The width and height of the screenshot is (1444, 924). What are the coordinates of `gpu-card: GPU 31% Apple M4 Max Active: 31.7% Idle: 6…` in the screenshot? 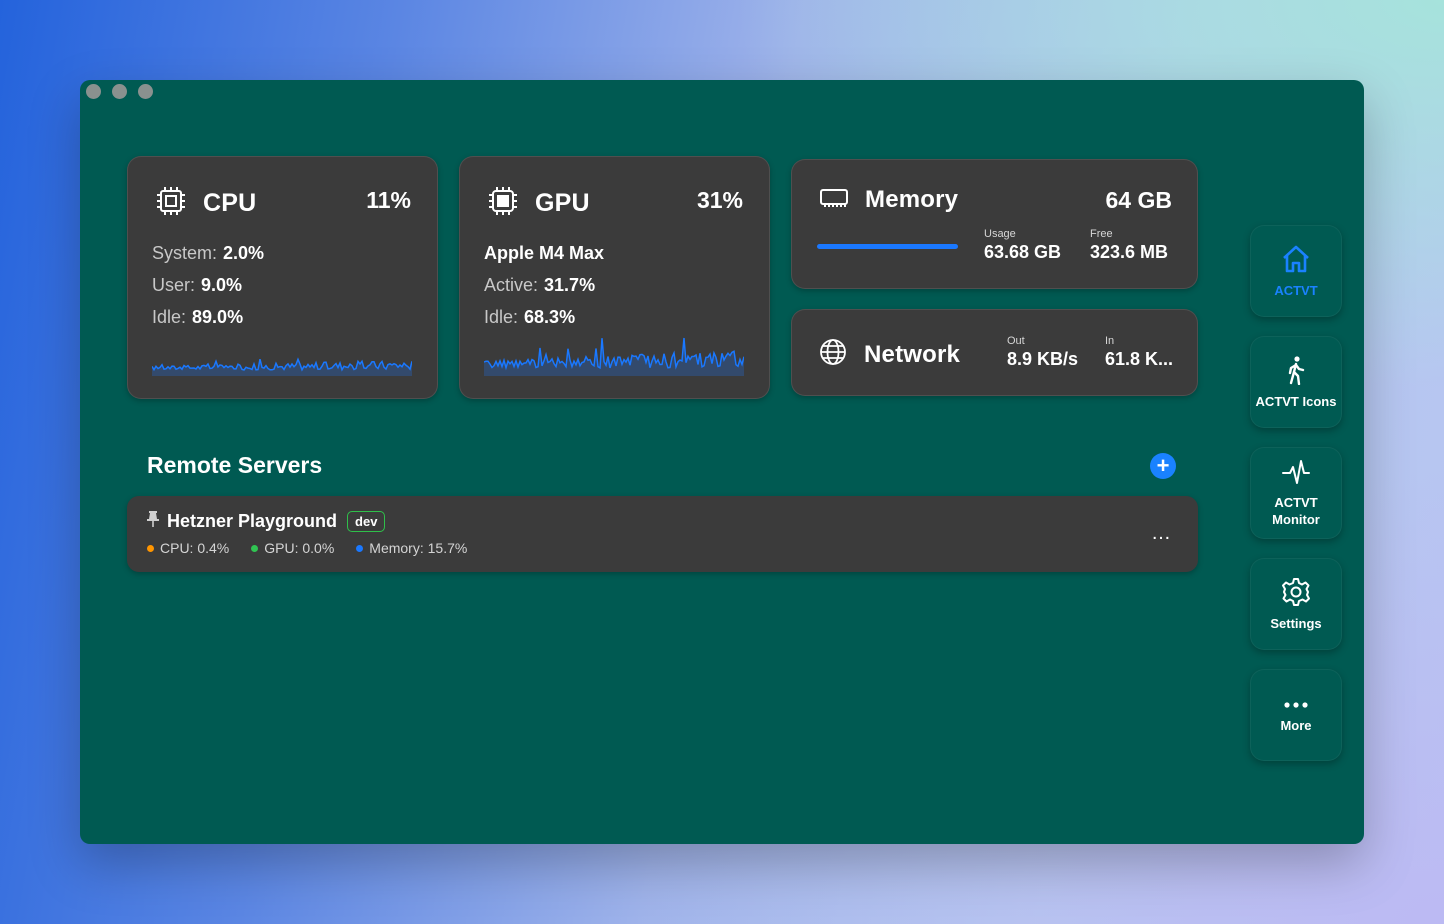 It's located at (614, 277).